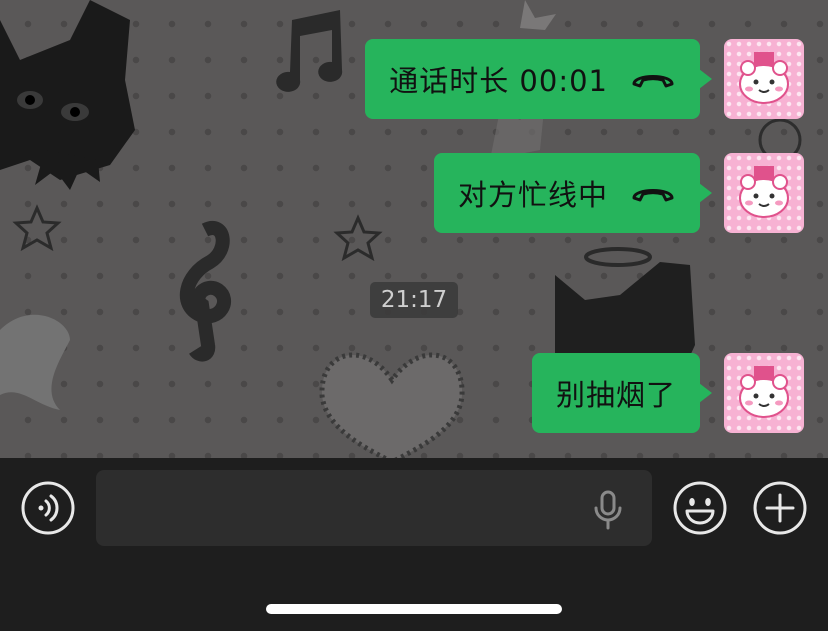 This screenshot has height=631, width=828. I want to click on message-row-1: 通话时长 00:01, so click(584, 79).